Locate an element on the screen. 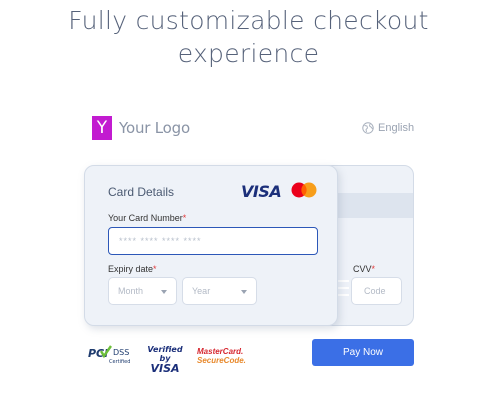 The height and width of the screenshot is (409, 497). card-number-input: **** **** **** **** is located at coordinates (213, 241).